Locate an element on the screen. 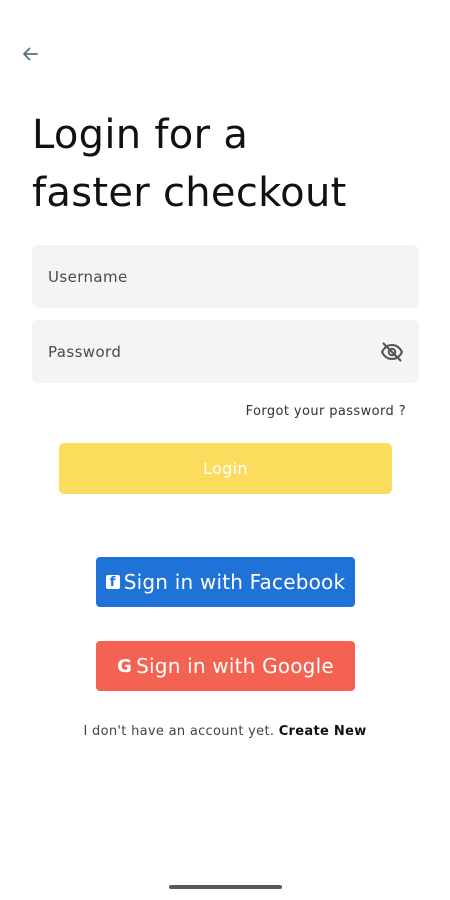  password-field is located at coordinates (225, 351).